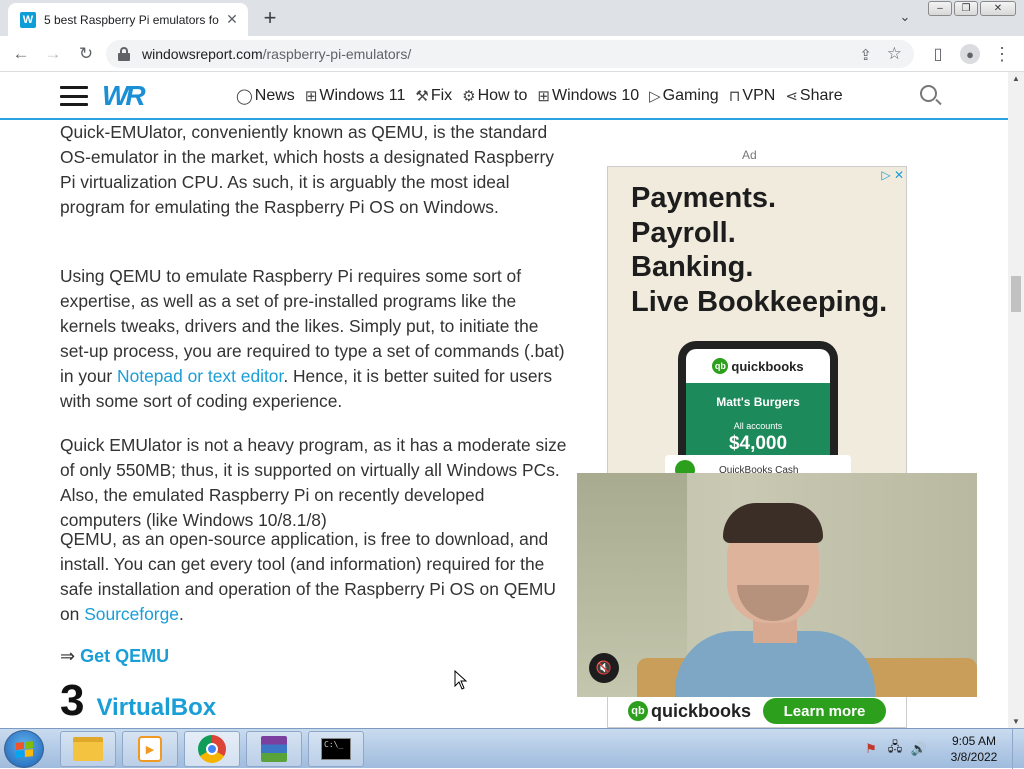 This screenshot has width=1024, height=769. What do you see at coordinates (72, 700) in the screenshot?
I see `section-number: 3` at bounding box center [72, 700].